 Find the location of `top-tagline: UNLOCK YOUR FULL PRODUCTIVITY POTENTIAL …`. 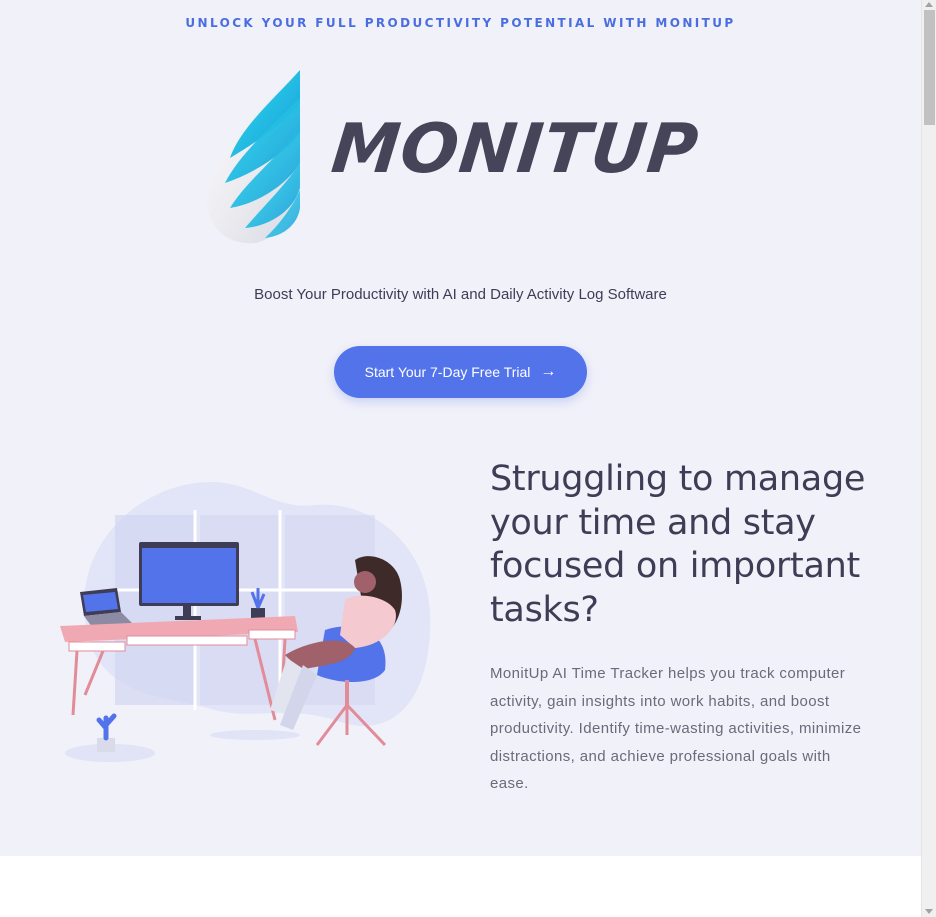

top-tagline: UNLOCK YOUR FULL PRODUCTIVITY POTENTIAL … is located at coordinates (460, 23).